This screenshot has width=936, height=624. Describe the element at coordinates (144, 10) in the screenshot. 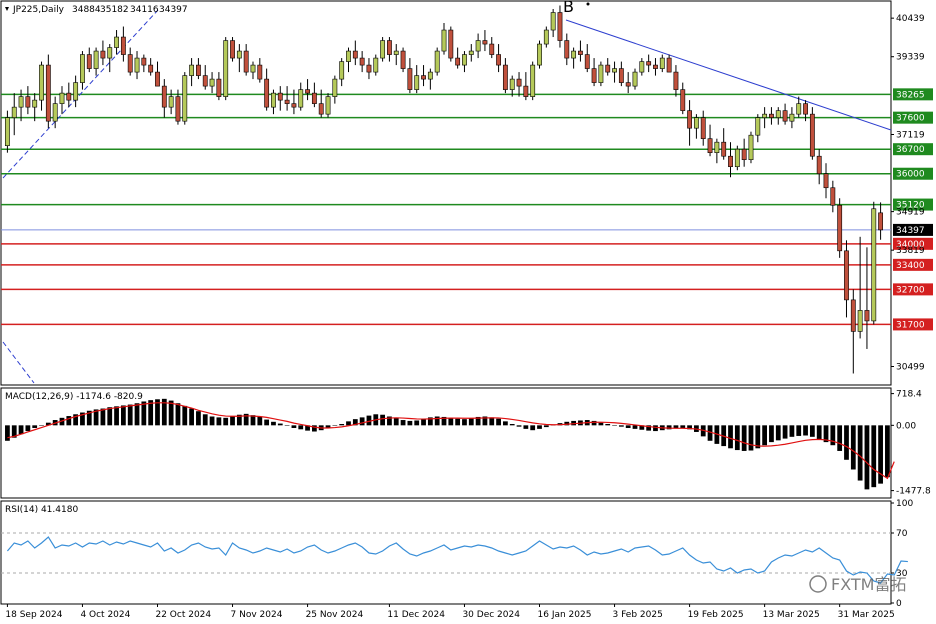

I see `ohlc-low: 34116` at that location.